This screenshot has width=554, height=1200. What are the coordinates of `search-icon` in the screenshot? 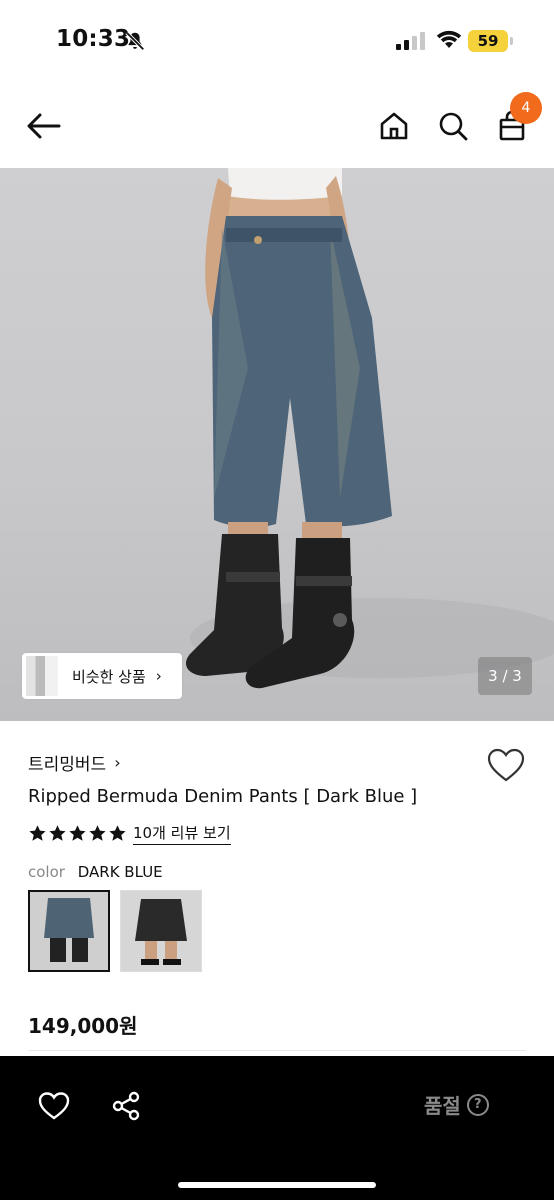 It's located at (453, 126).